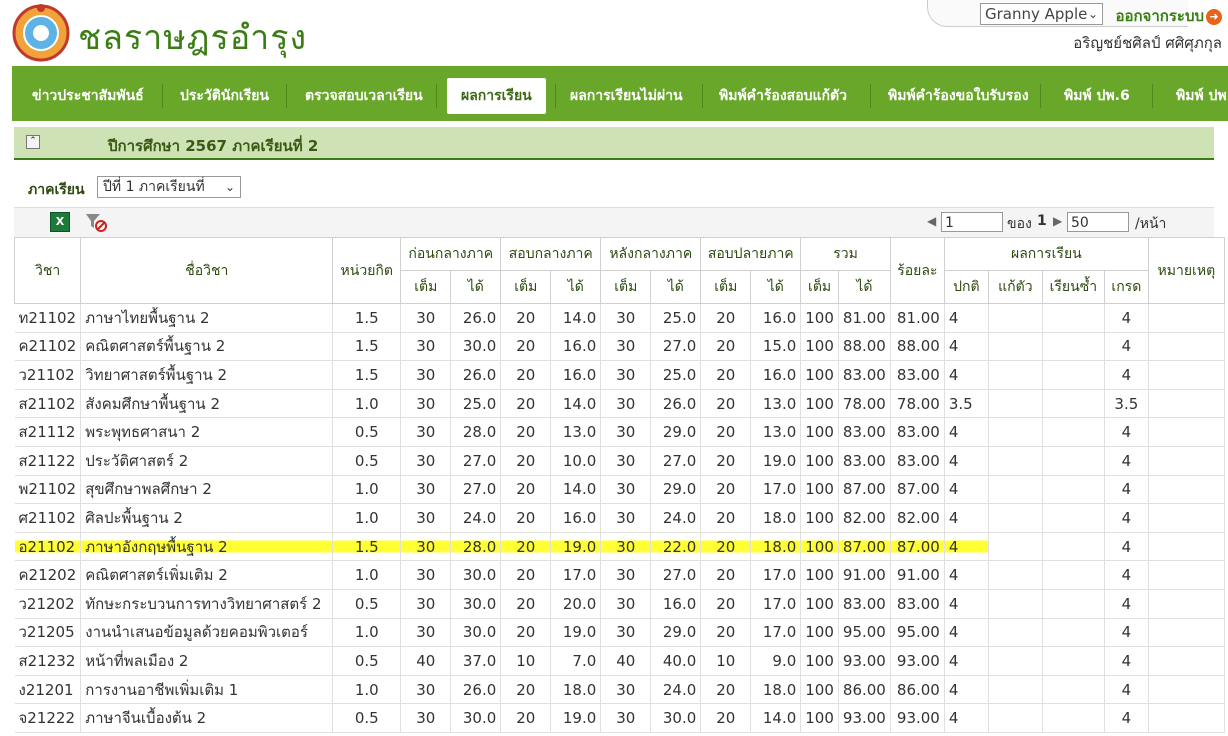  I want to click on logout-button: ออกจากระบบ ➜, so click(1168, 16).